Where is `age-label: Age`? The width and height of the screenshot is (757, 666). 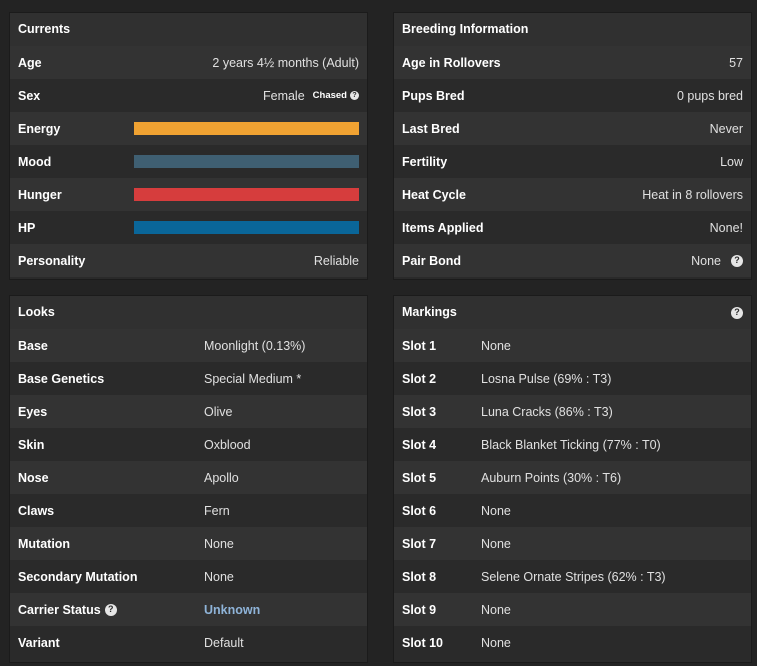
age-label: Age is located at coordinates (30, 62).